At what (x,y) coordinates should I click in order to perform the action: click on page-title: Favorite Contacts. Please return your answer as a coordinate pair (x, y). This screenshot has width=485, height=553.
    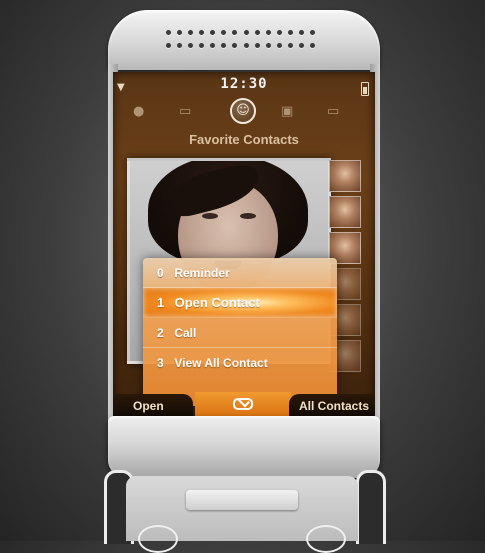
    Looking at the image, I should click on (244, 139).